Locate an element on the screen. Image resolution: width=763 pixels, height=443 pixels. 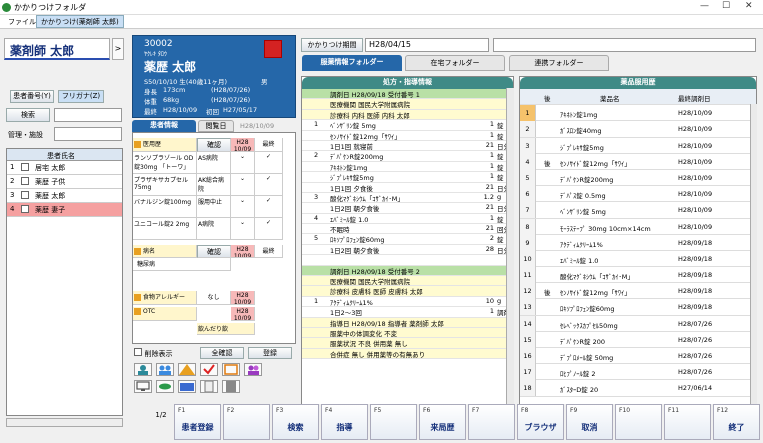
medication-row: 12 後 ｾﾝﾉｻｲﾄﾞ錠12mg「ｻﾜｲ」 H28/09/18 is located at coordinates (638, 291).